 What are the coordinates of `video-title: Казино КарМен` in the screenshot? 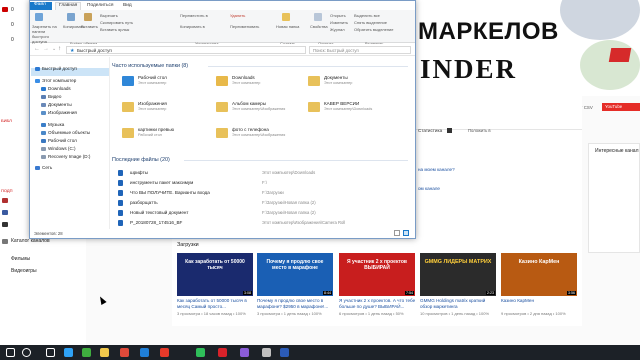 It's located at (540, 301).